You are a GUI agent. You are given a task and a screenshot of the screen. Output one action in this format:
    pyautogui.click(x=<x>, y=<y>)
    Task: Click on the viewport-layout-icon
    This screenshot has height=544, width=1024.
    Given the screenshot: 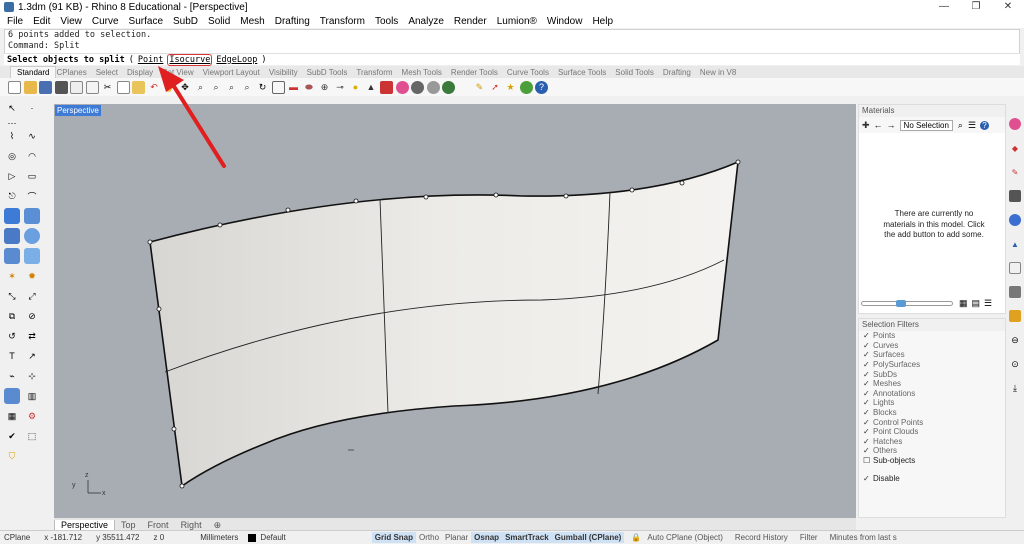 What is the action you would take?
    pyautogui.click(x=278, y=87)
    